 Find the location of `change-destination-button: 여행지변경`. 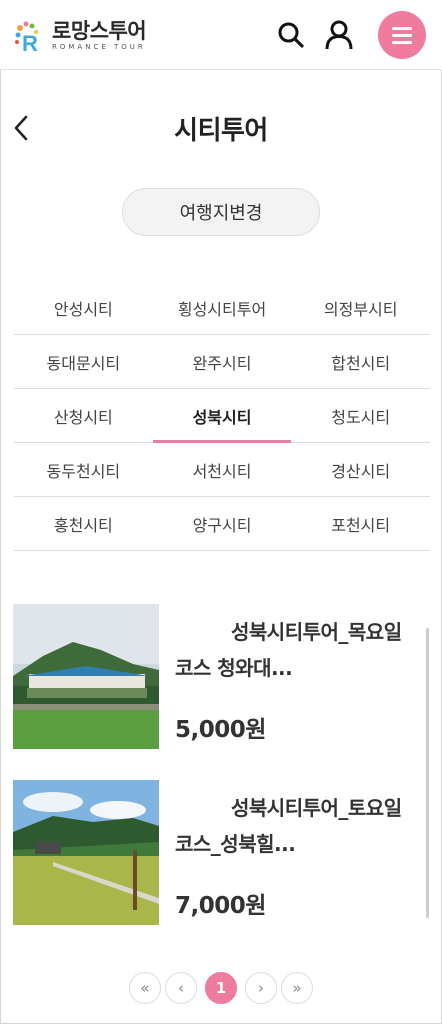

change-destination-button: 여행지변경 is located at coordinates (221, 212).